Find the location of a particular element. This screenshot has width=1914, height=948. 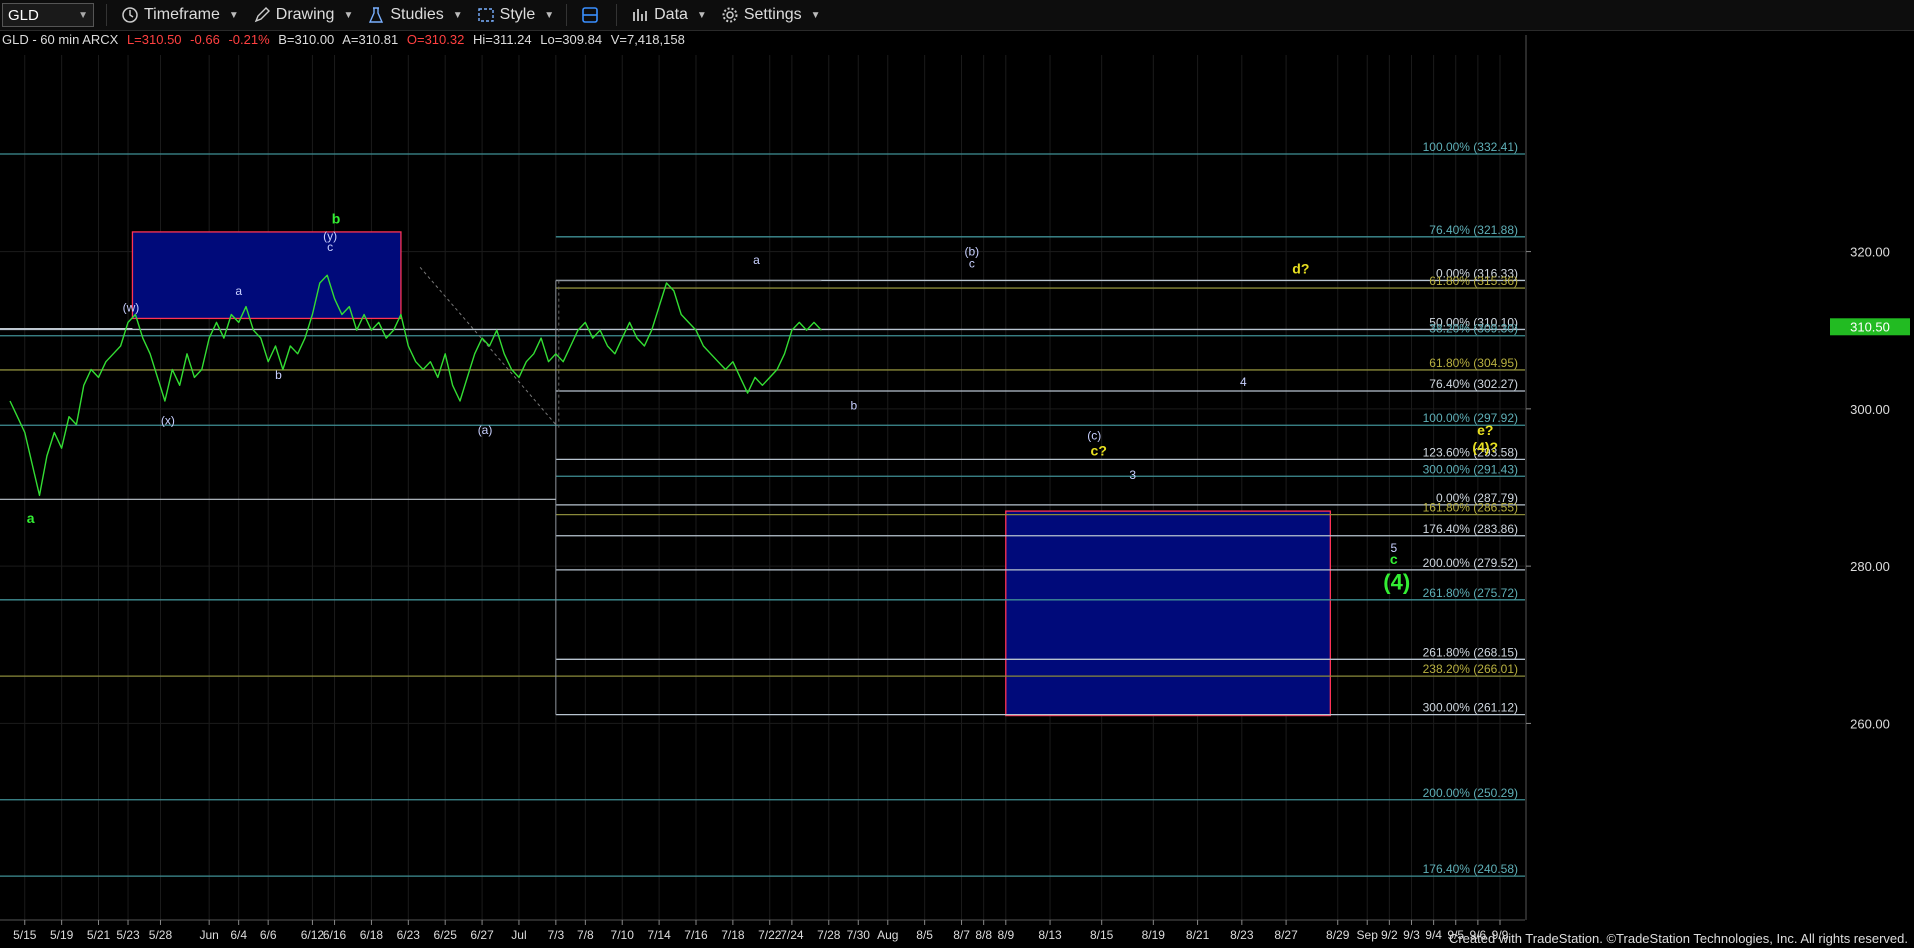

x-tick-label: 7/3 is located at coordinates (555, 935).